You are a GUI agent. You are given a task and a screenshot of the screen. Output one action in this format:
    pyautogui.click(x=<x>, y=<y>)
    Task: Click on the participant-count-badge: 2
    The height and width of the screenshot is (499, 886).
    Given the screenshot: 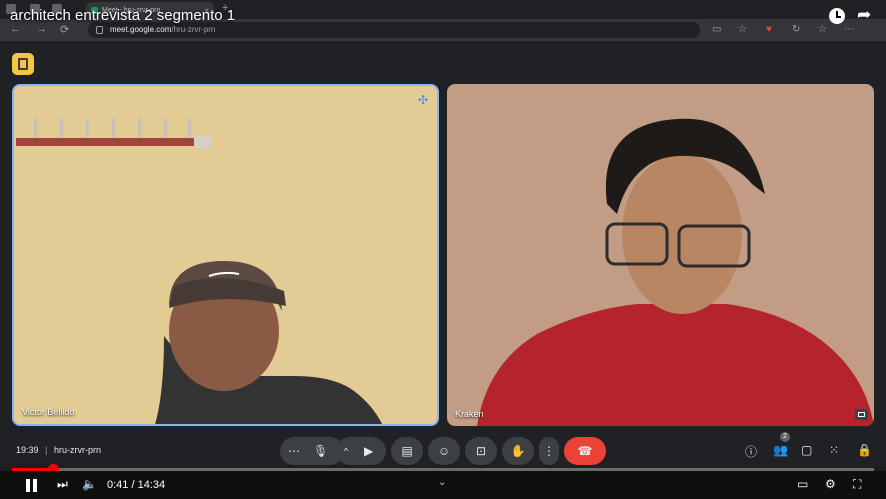 What is the action you would take?
    pyautogui.click(x=785, y=437)
    